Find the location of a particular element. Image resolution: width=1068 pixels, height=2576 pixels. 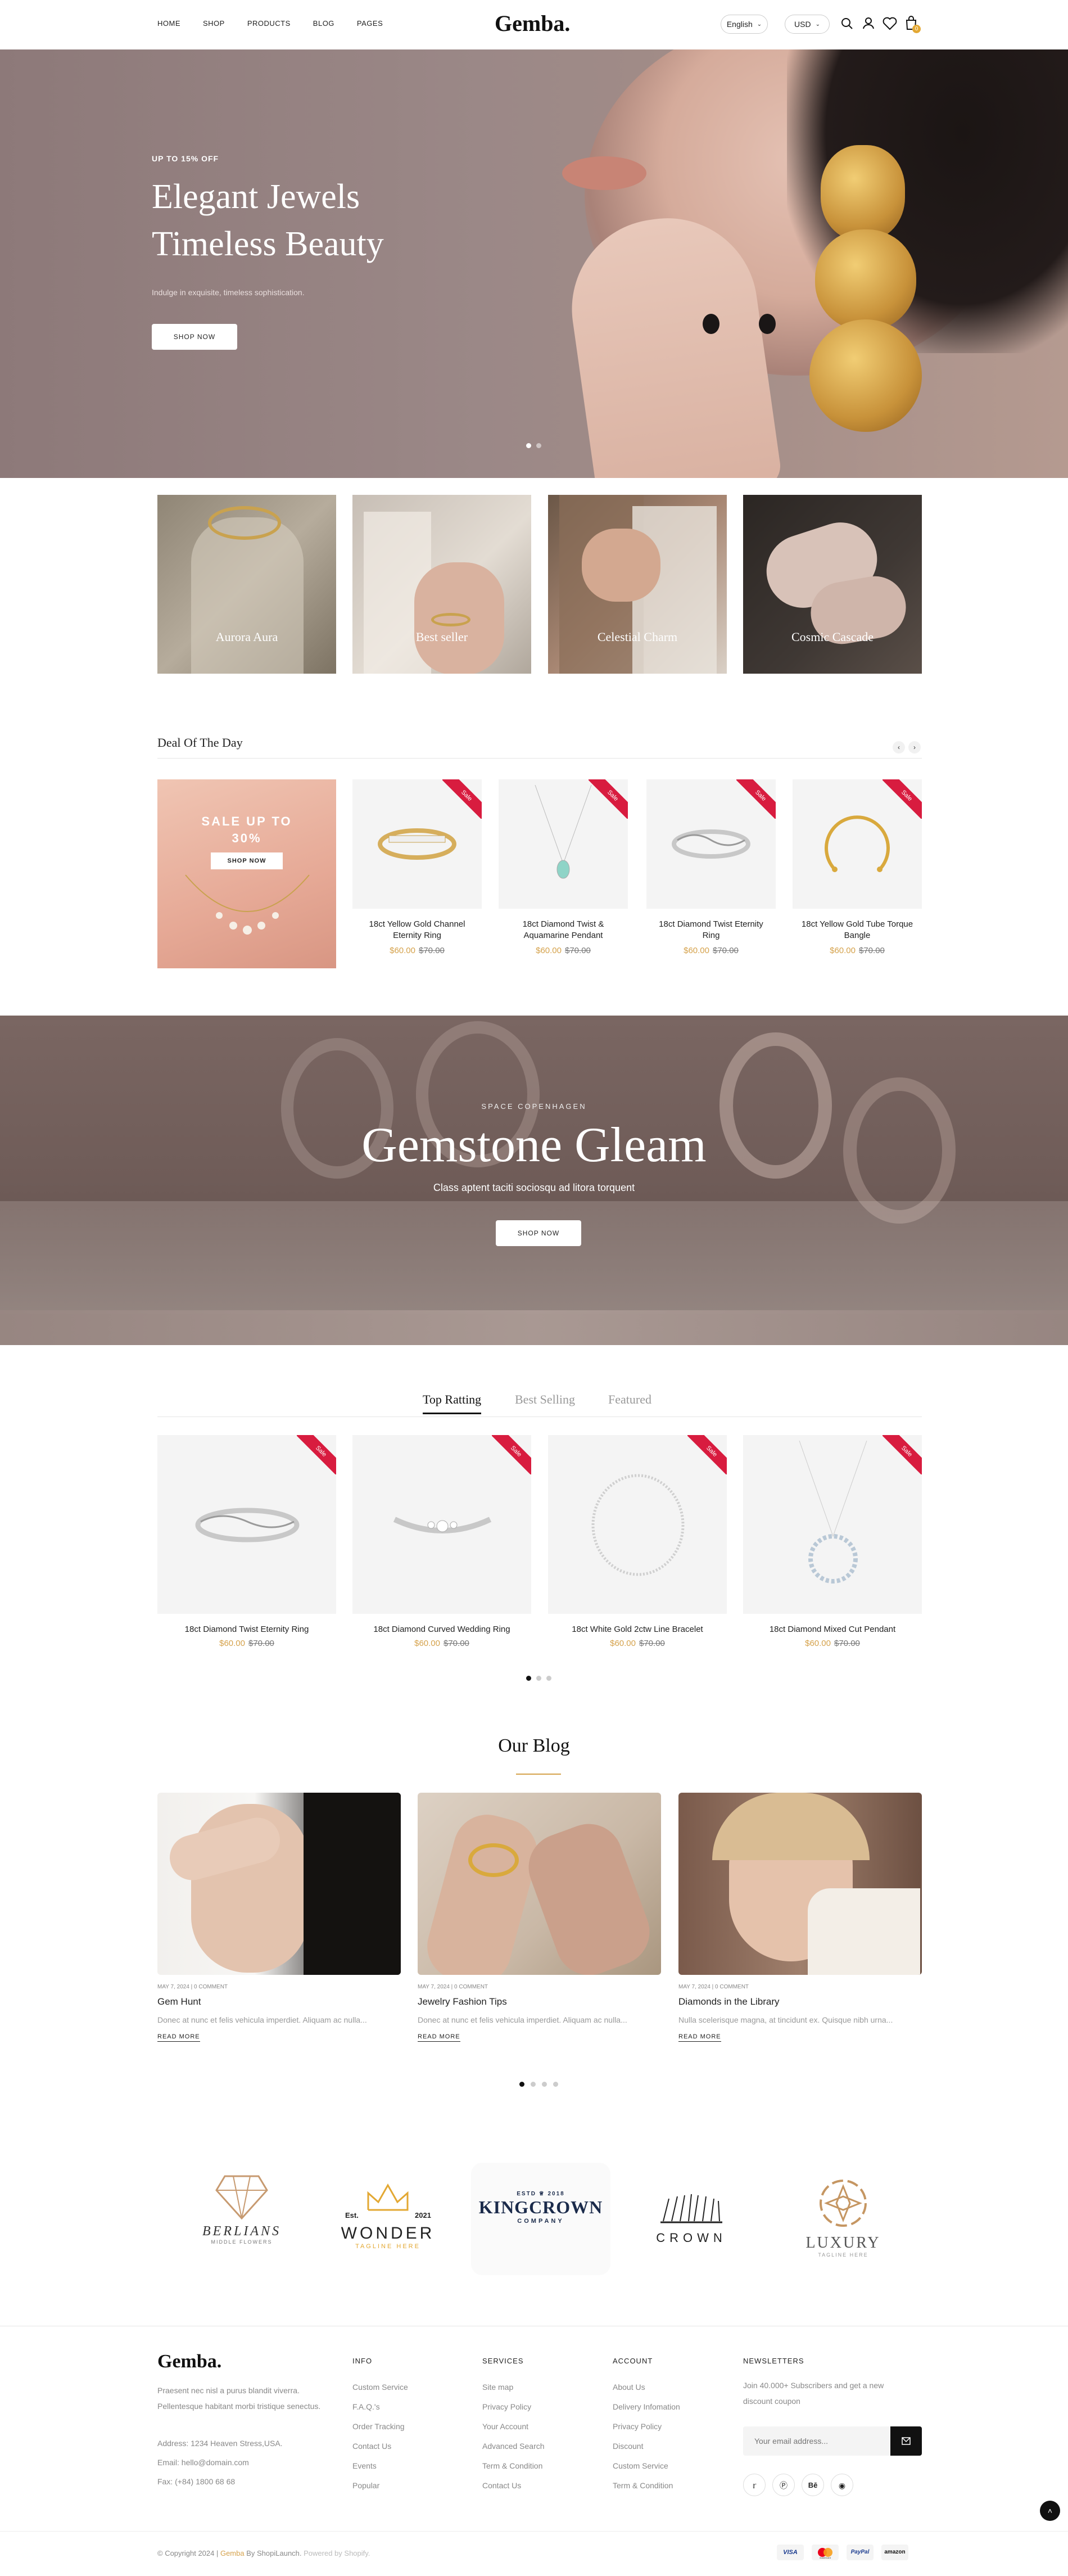

tab-top-ratting: Top Ratting is located at coordinates (452, 1403).